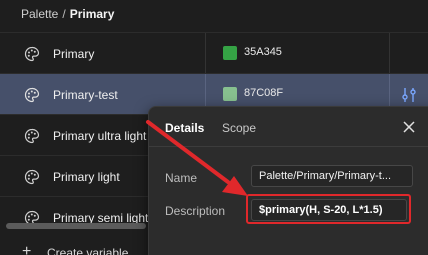 The image size is (428, 255). I want to click on variable-value-cell: 35A345, so click(298, 53).